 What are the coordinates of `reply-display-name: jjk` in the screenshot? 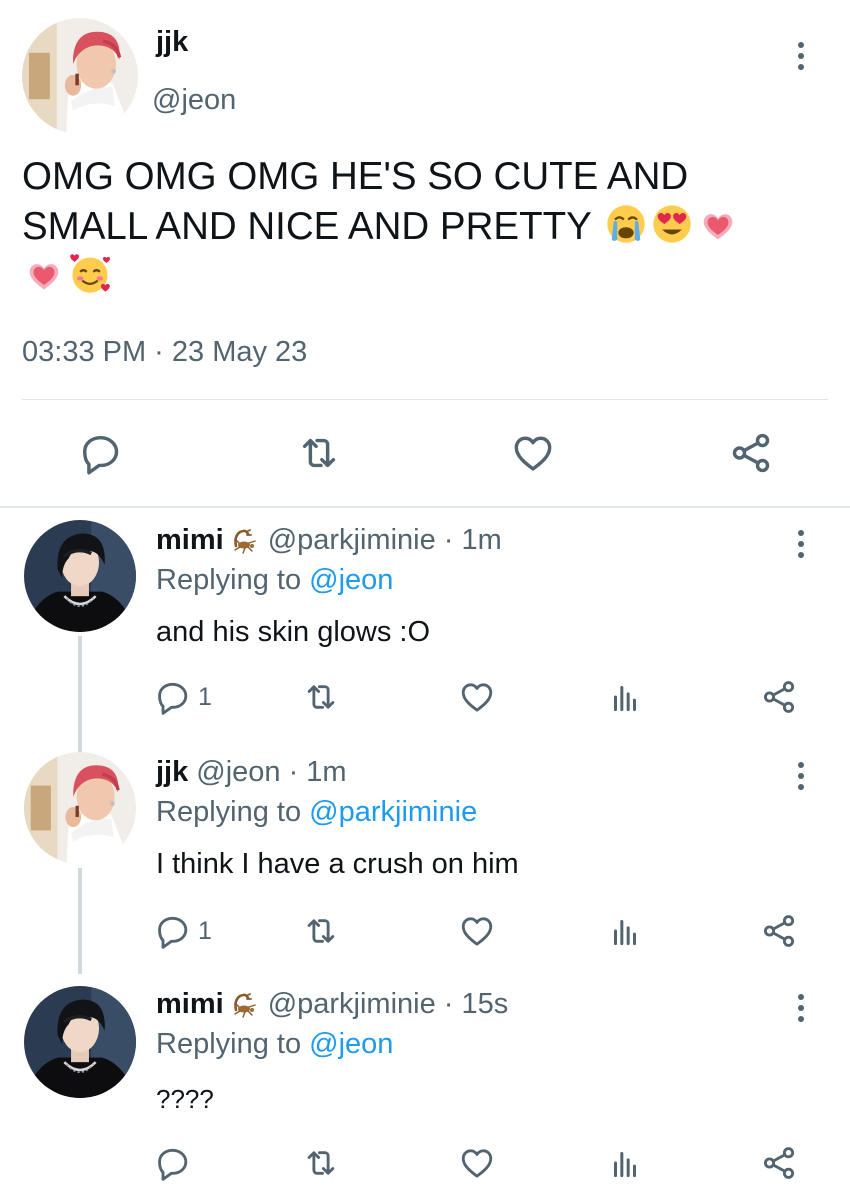 It's located at (172, 772).